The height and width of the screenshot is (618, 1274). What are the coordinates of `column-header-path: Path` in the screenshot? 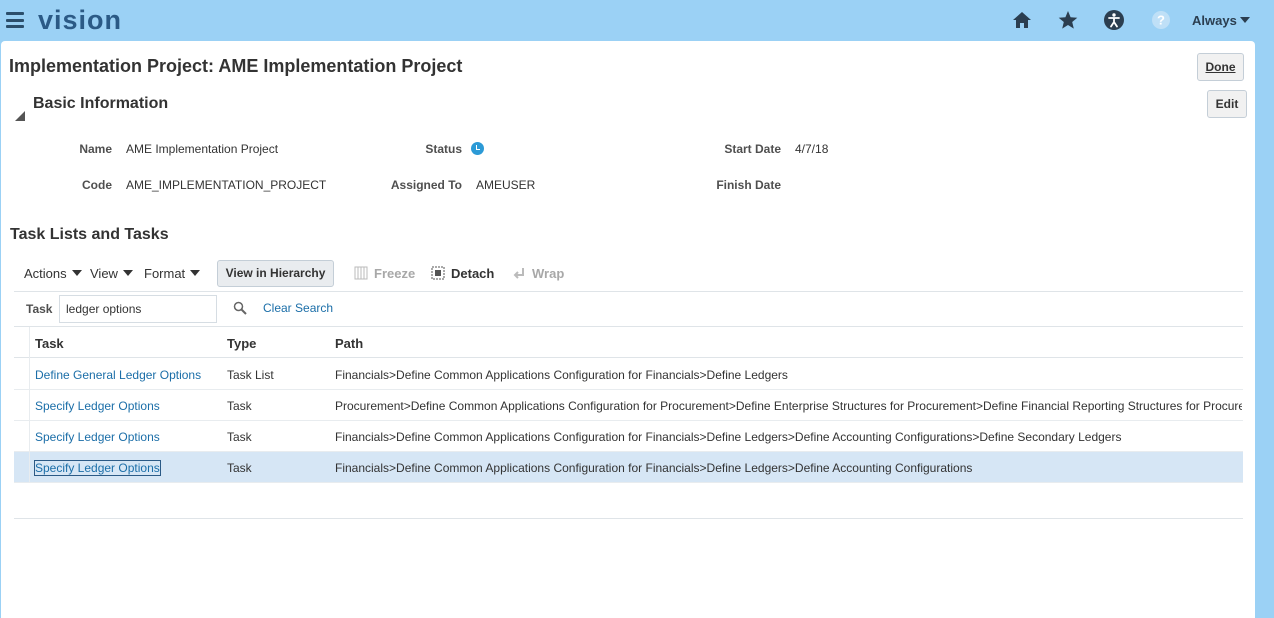 It's located at (349, 343).